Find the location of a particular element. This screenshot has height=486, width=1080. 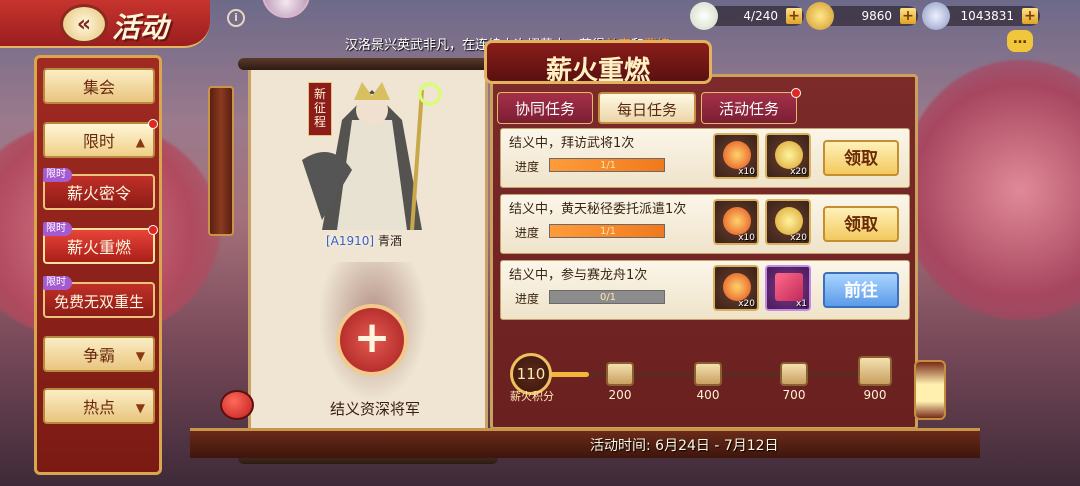

chevron-up-icon: ▲ is located at coordinates (140, 142).